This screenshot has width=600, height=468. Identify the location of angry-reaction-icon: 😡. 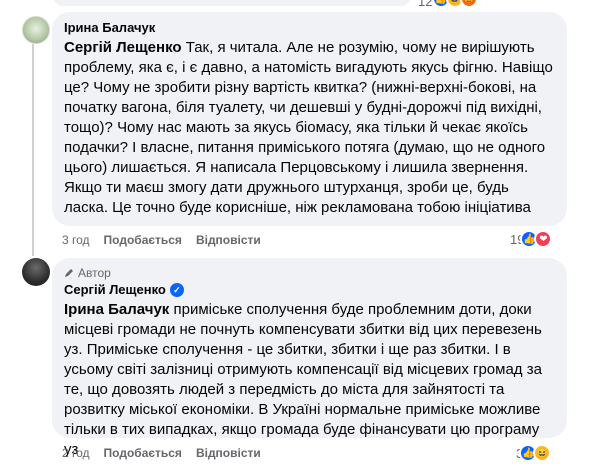
(469, 4).